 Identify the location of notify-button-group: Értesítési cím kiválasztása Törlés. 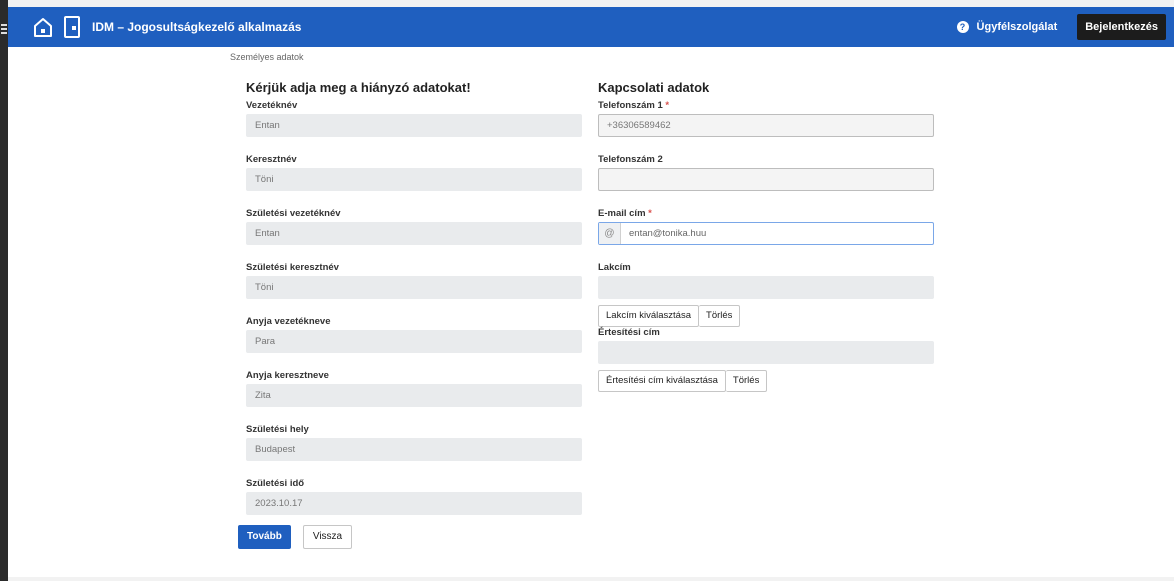
(683, 381).